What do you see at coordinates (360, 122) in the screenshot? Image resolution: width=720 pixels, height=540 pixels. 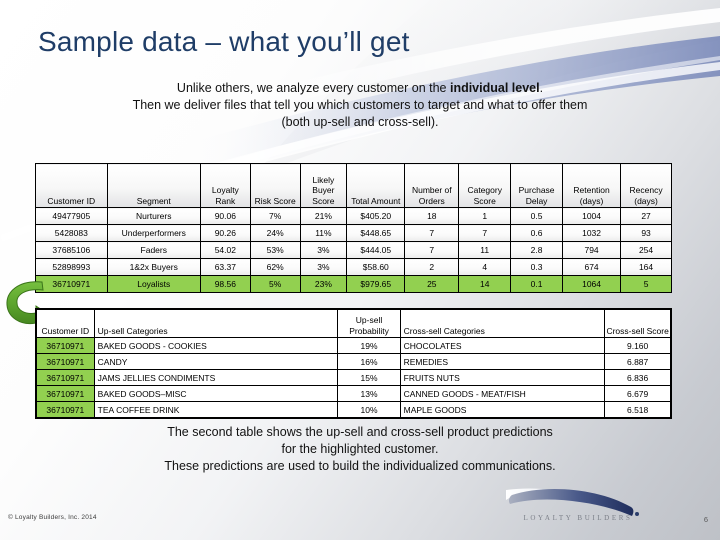 I see `intro-line-3: (both up-sell and cross-sell).` at bounding box center [360, 122].